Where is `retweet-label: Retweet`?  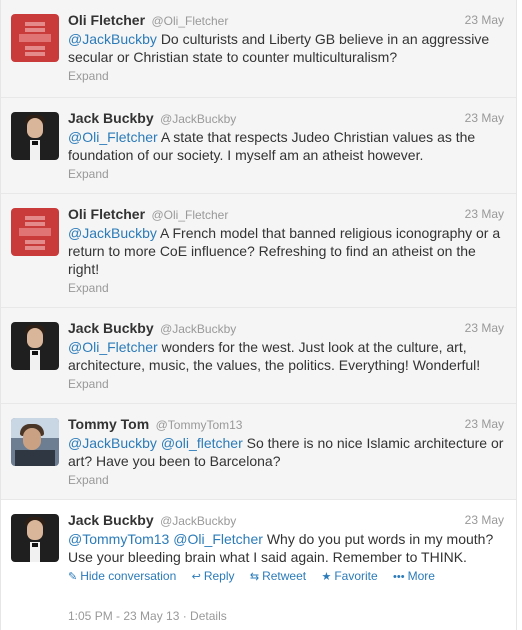 retweet-label: Retweet is located at coordinates (284, 576).